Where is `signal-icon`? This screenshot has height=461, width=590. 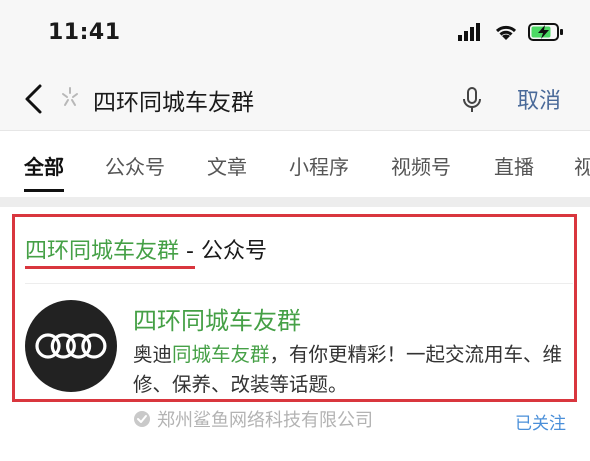 signal-icon is located at coordinates (469, 32).